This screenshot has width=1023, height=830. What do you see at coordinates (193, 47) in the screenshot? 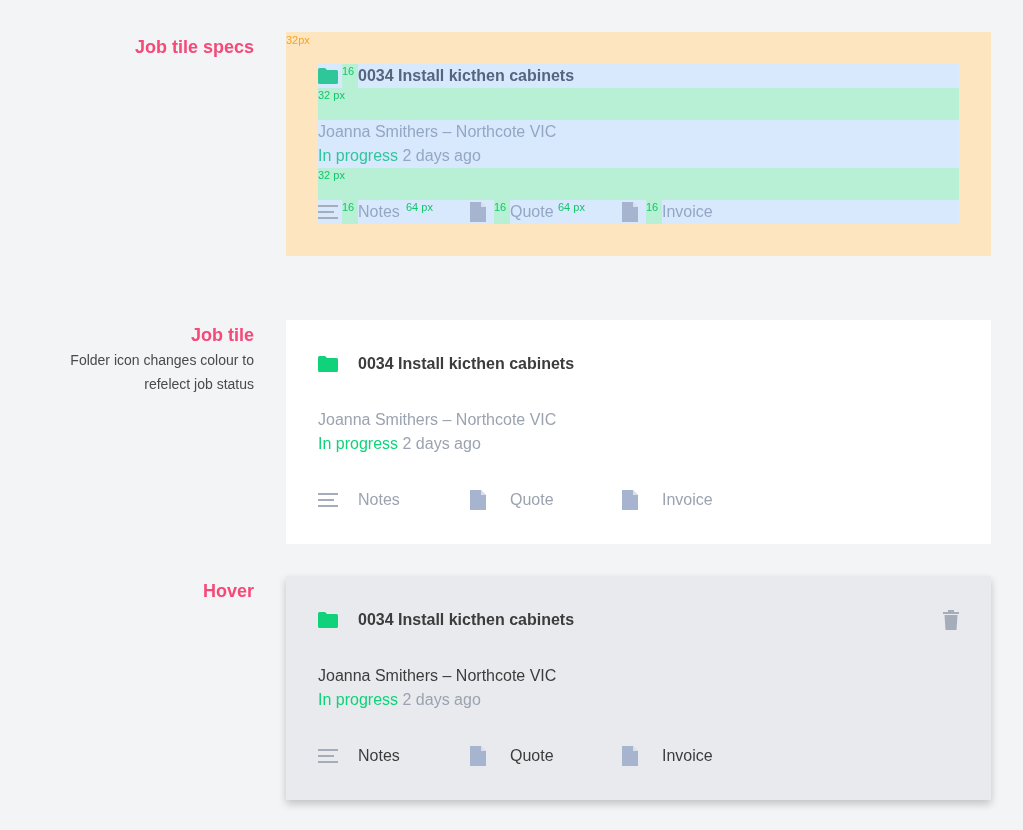
I see `section-title: Job tile specs` at bounding box center [193, 47].